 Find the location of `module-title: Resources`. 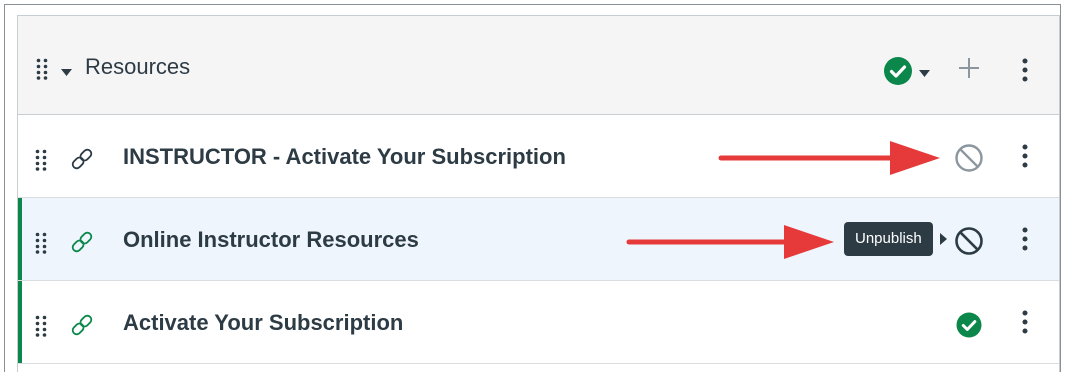

module-title: Resources is located at coordinates (138, 66).